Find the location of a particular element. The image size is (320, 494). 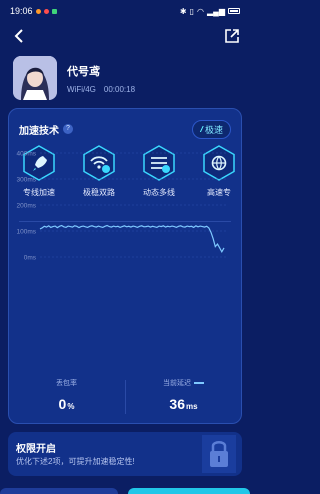

latency-label-wrap: 当前延迟 is located at coordinates (183, 383).